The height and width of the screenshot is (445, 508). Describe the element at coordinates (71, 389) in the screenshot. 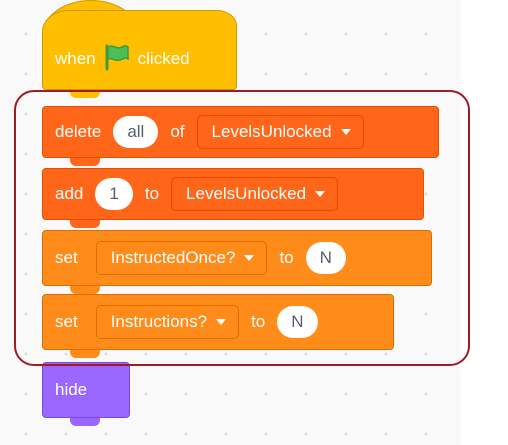

I see `hide-label: hide` at that location.